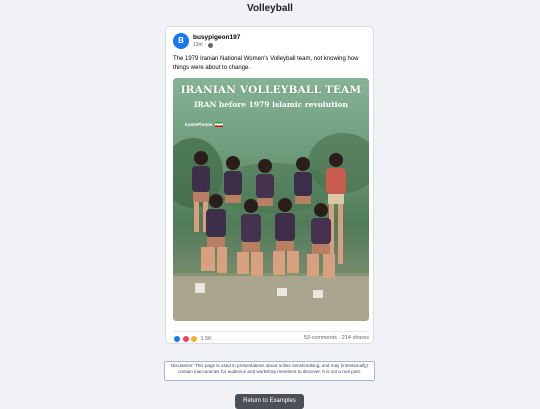 The height and width of the screenshot is (409, 540). Describe the element at coordinates (271, 337) in the screenshot. I see `post-footer: 1.5K 53 comments · 214 shares` at that location.